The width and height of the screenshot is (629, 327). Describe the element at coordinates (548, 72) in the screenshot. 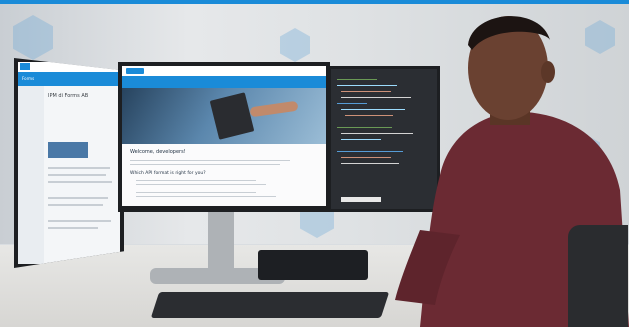

I see `person-ear` at that location.